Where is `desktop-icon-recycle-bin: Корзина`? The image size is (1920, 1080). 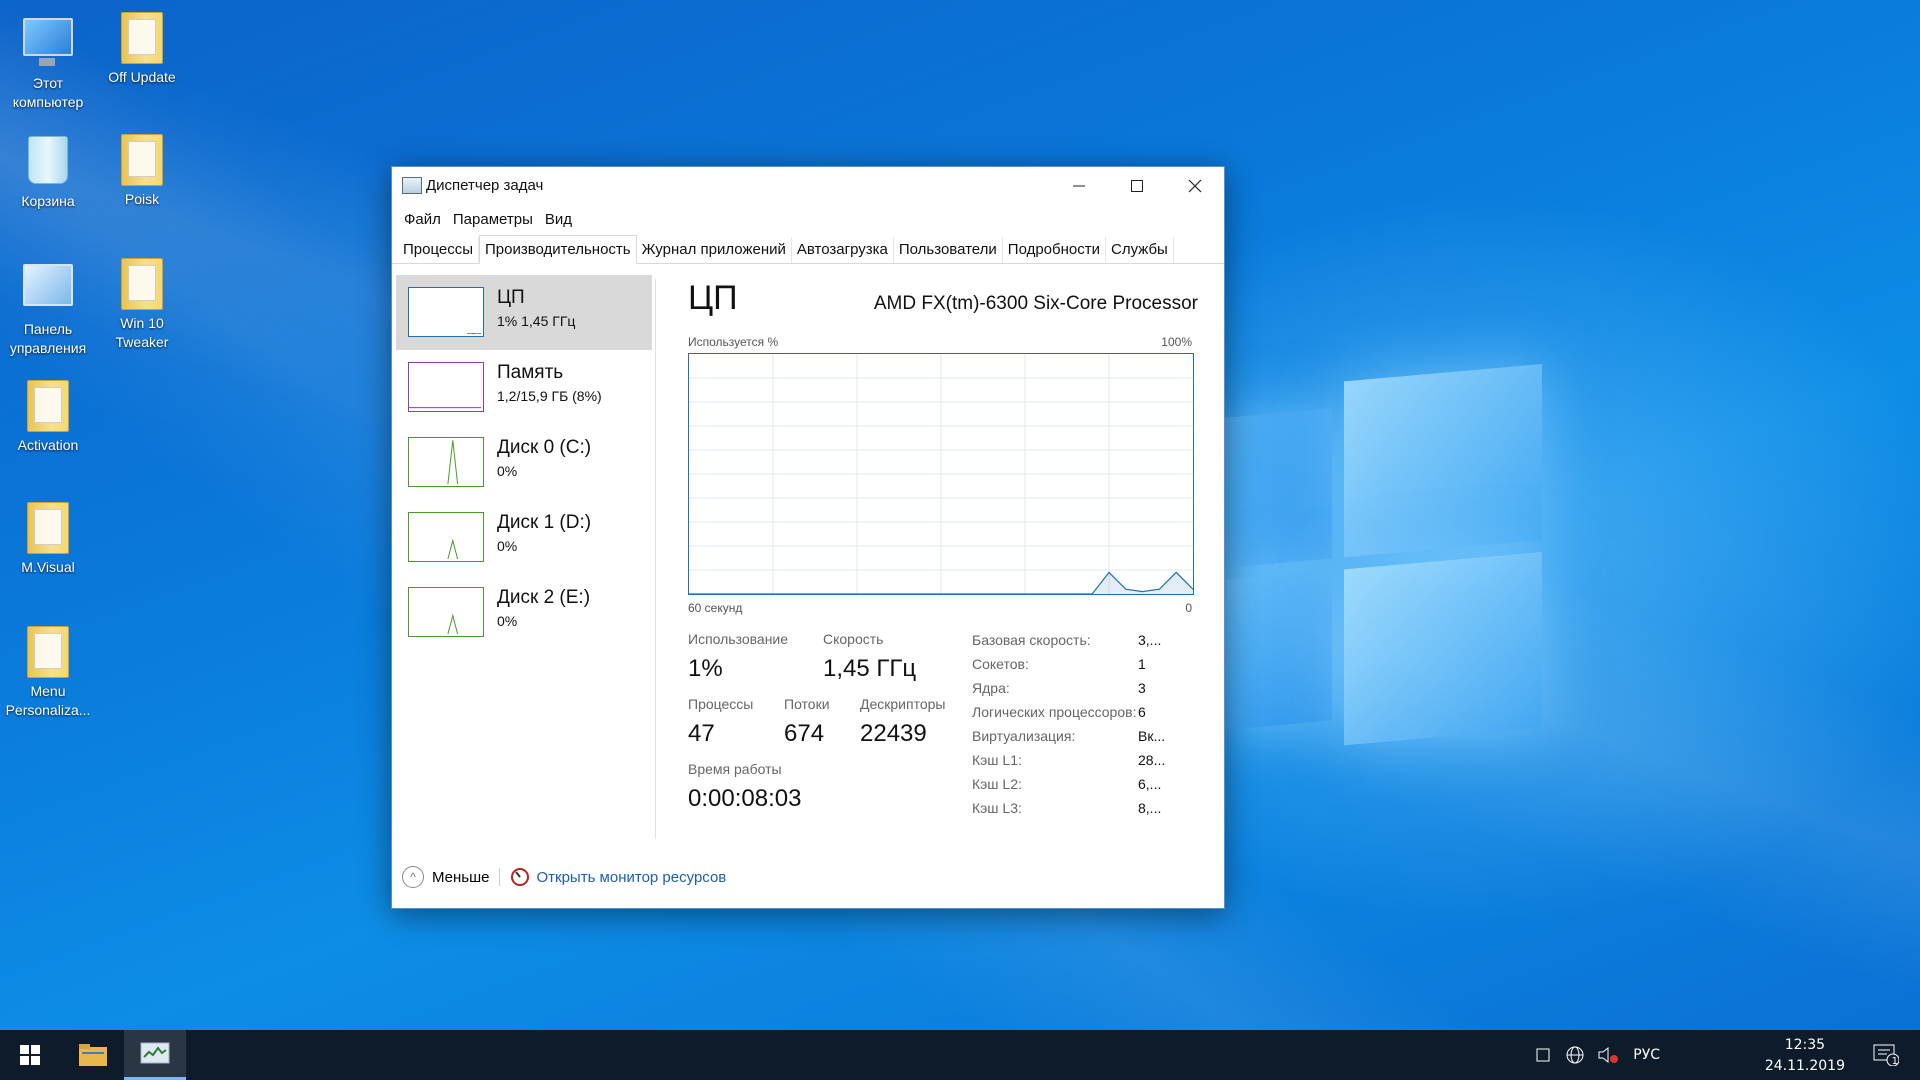
desktop-icon-recycle-bin: Корзина is located at coordinates (48, 172).